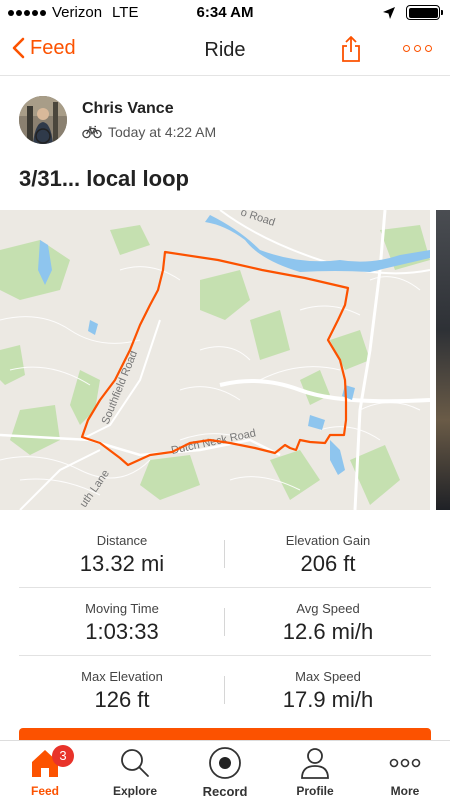 The width and height of the screenshot is (450, 800). Describe the element at coordinates (405, 791) in the screenshot. I see `tab-label: More` at that location.